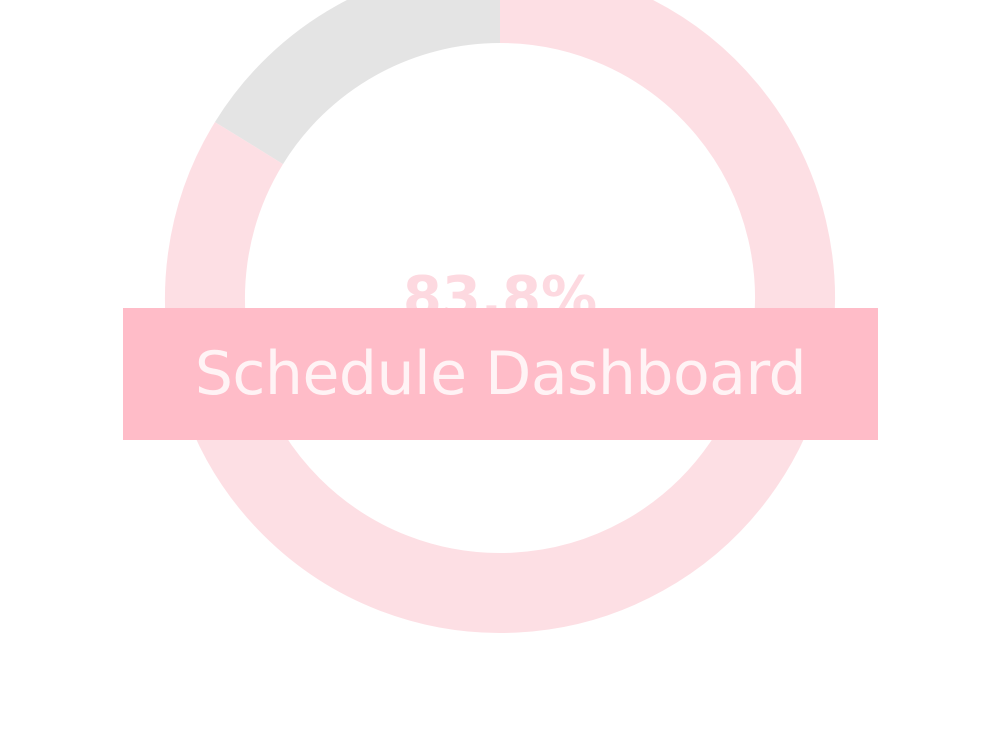  Describe the element at coordinates (357, 82) in the screenshot. I see `donut-remainder-segment` at that location.